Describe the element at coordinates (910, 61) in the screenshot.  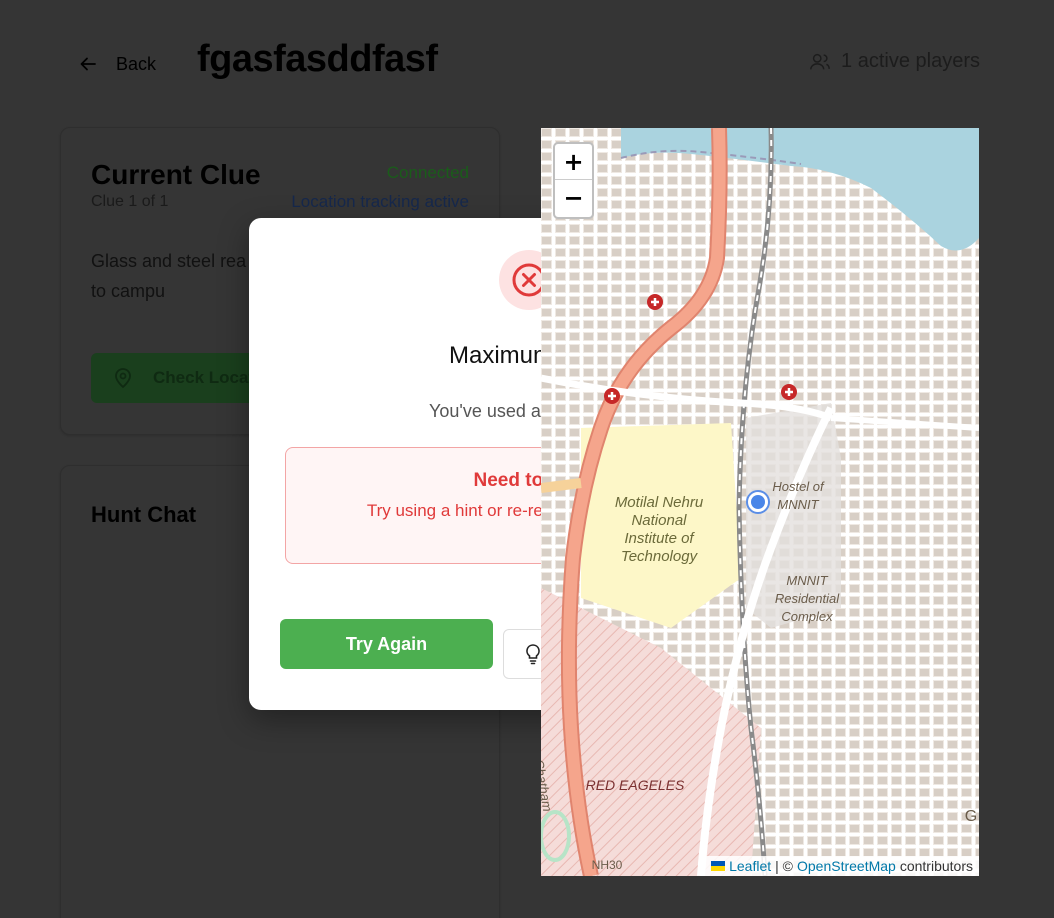
I see `players-count: 1 active players` at that location.